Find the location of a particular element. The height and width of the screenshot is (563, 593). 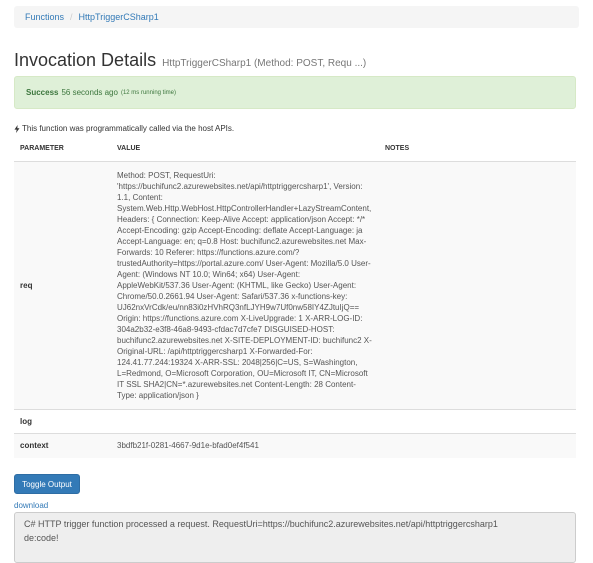

column-header-notes: NOTES is located at coordinates (477, 151).